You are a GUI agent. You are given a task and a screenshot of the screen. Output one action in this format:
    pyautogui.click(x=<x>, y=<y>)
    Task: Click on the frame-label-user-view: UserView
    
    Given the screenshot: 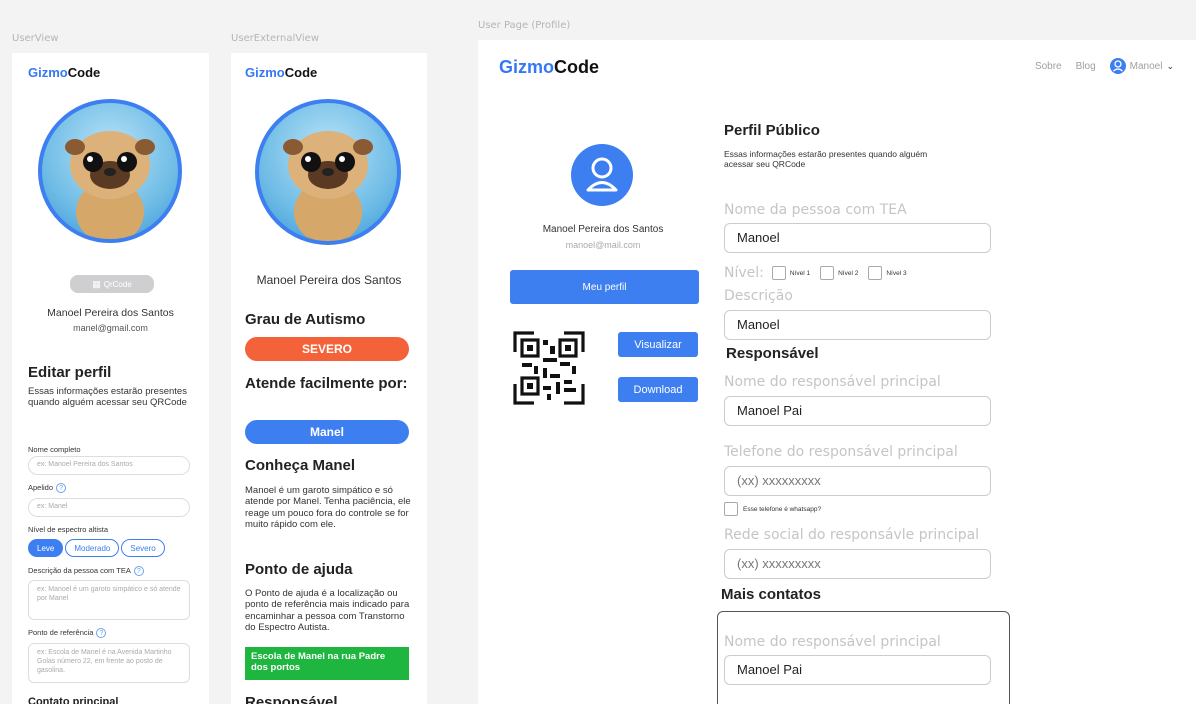 What is the action you would take?
    pyautogui.click(x=35, y=38)
    